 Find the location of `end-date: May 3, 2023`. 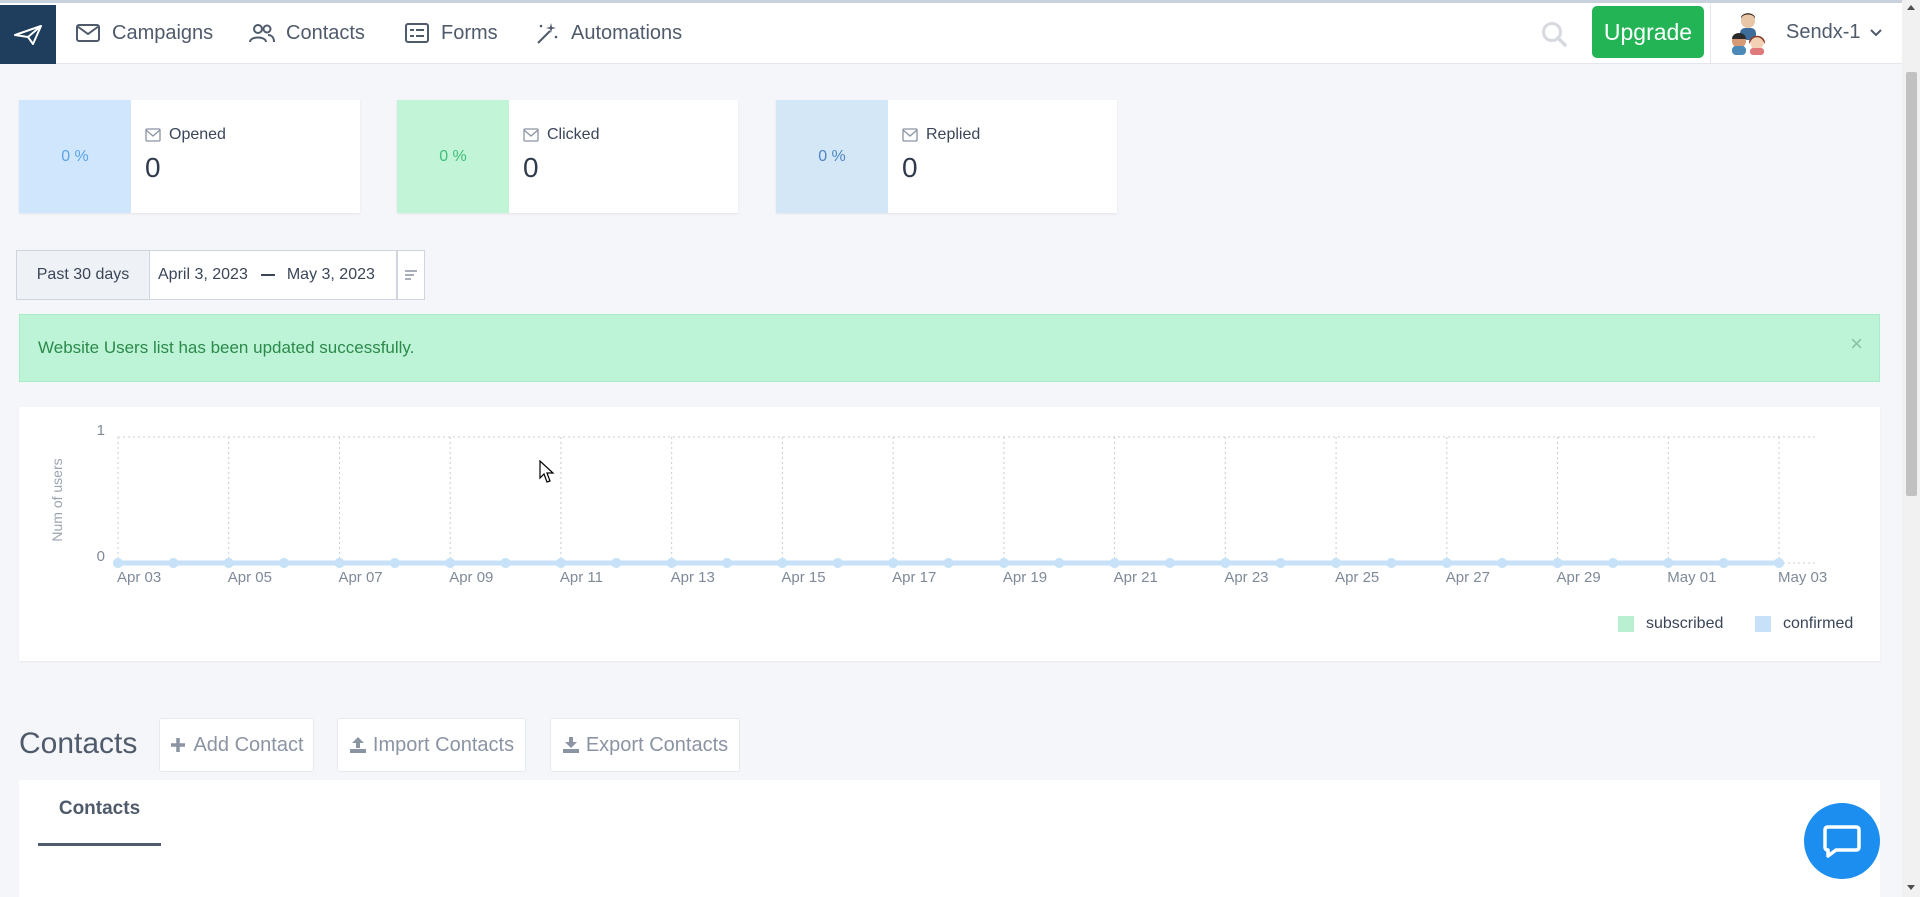

end-date: May 3, 2023 is located at coordinates (330, 274).